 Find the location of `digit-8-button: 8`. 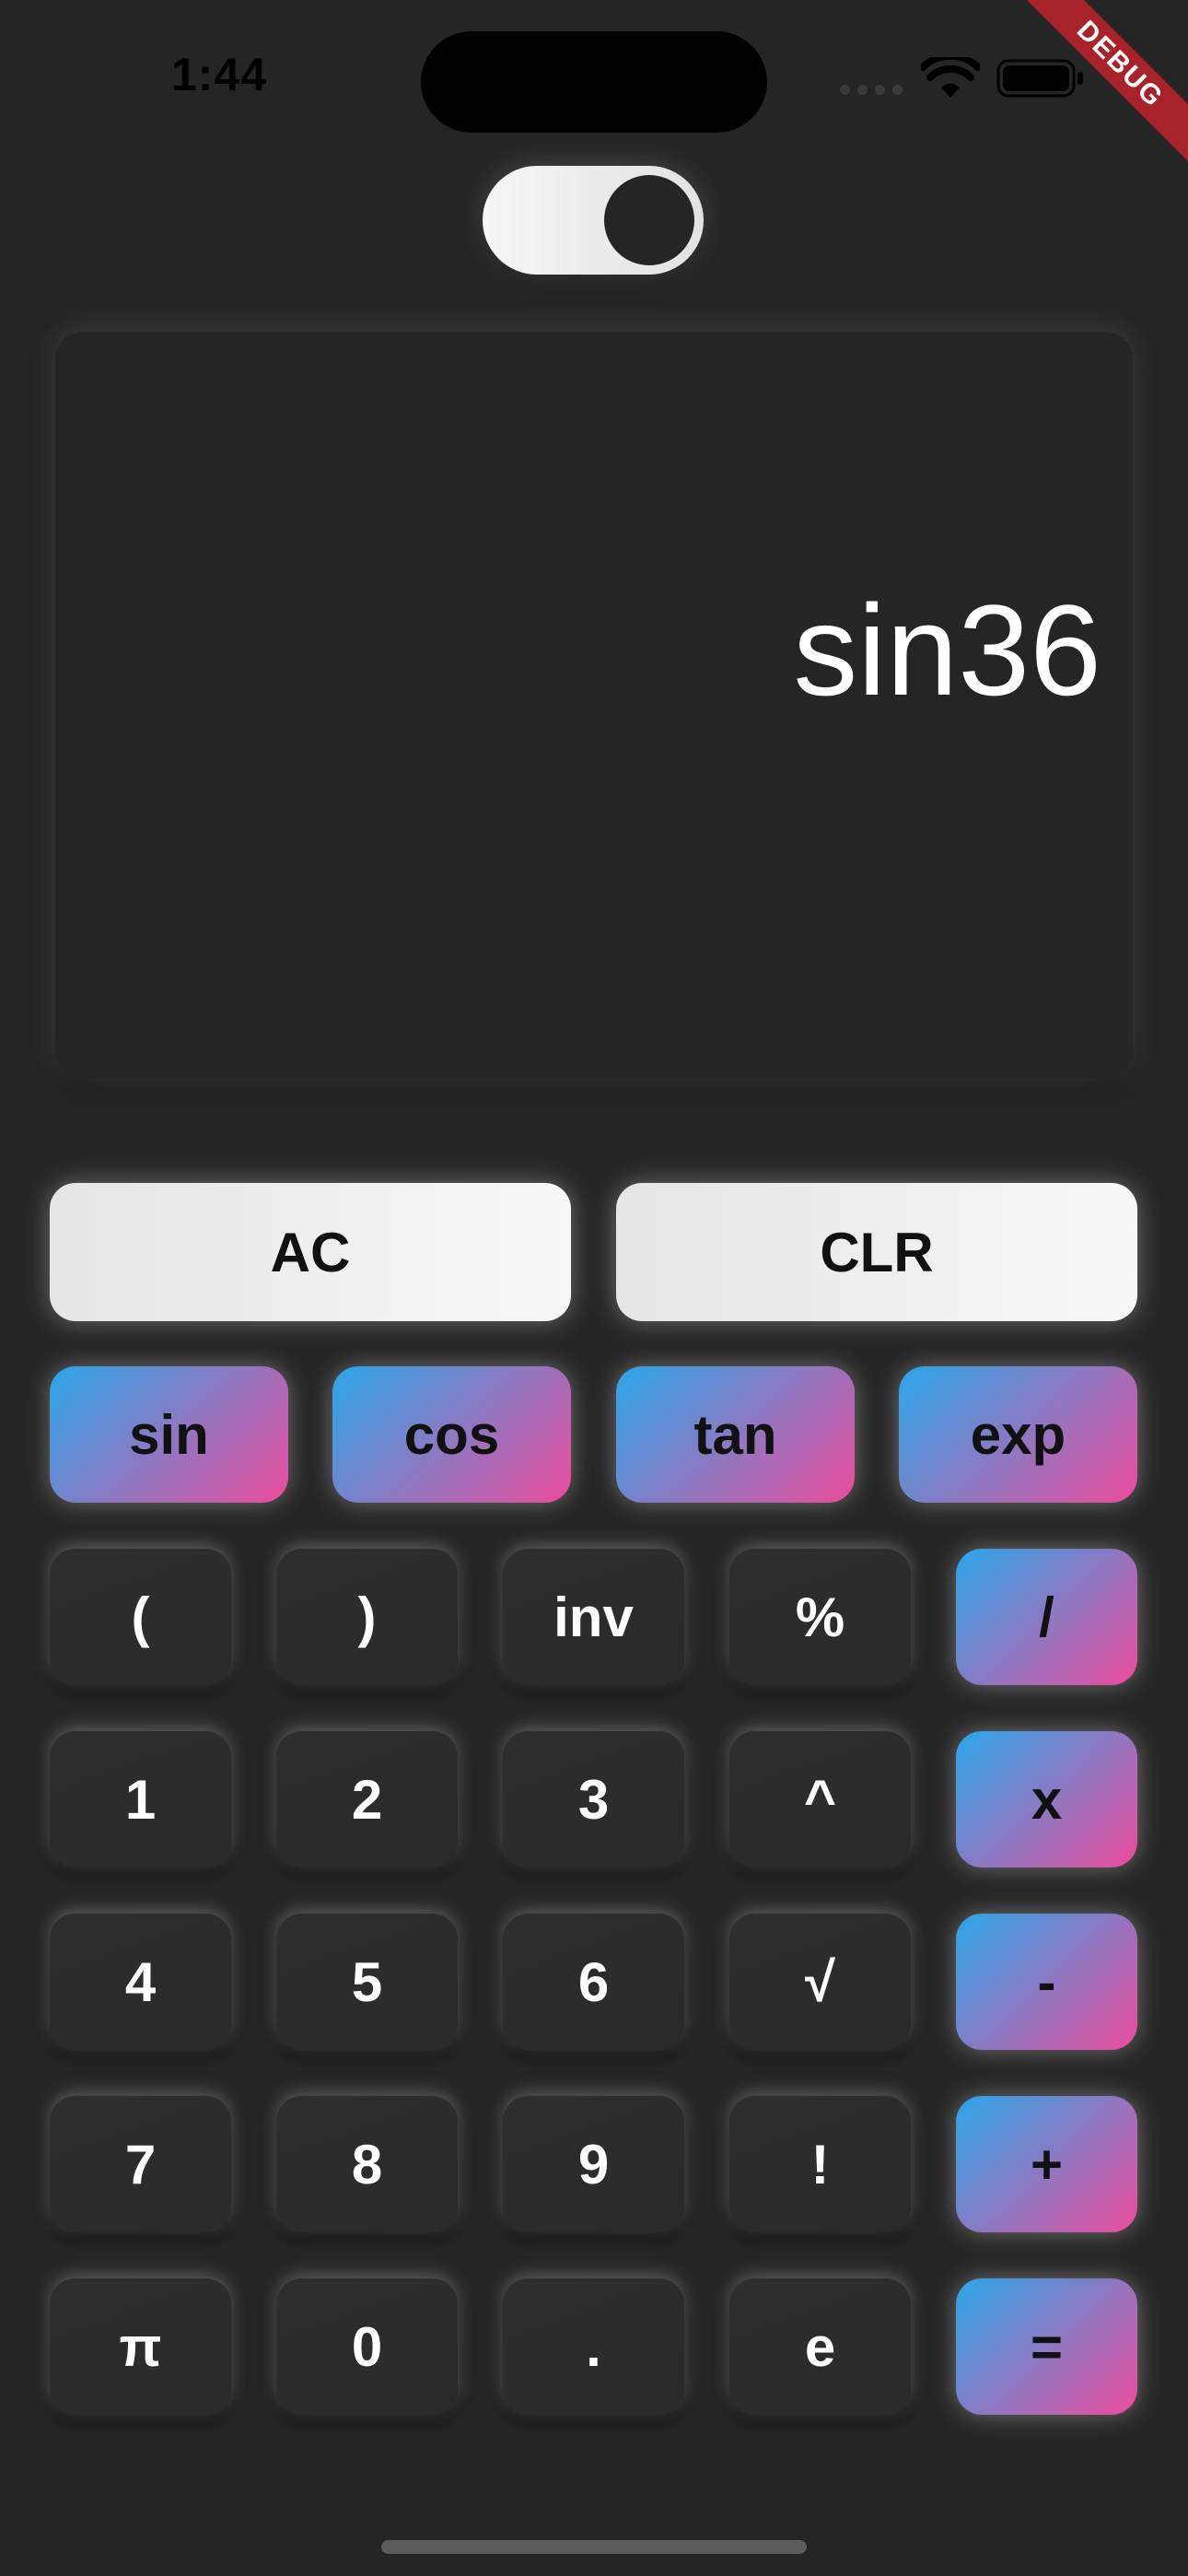

digit-8-button: 8 is located at coordinates (367, 2164).